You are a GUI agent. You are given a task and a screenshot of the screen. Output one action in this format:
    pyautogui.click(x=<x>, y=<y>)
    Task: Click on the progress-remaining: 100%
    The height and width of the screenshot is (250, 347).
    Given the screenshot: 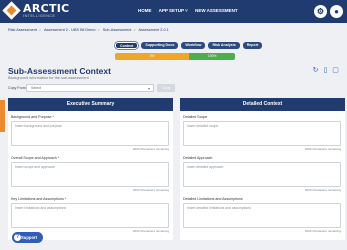 What is the action you would take?
    pyautogui.click(x=212, y=56)
    